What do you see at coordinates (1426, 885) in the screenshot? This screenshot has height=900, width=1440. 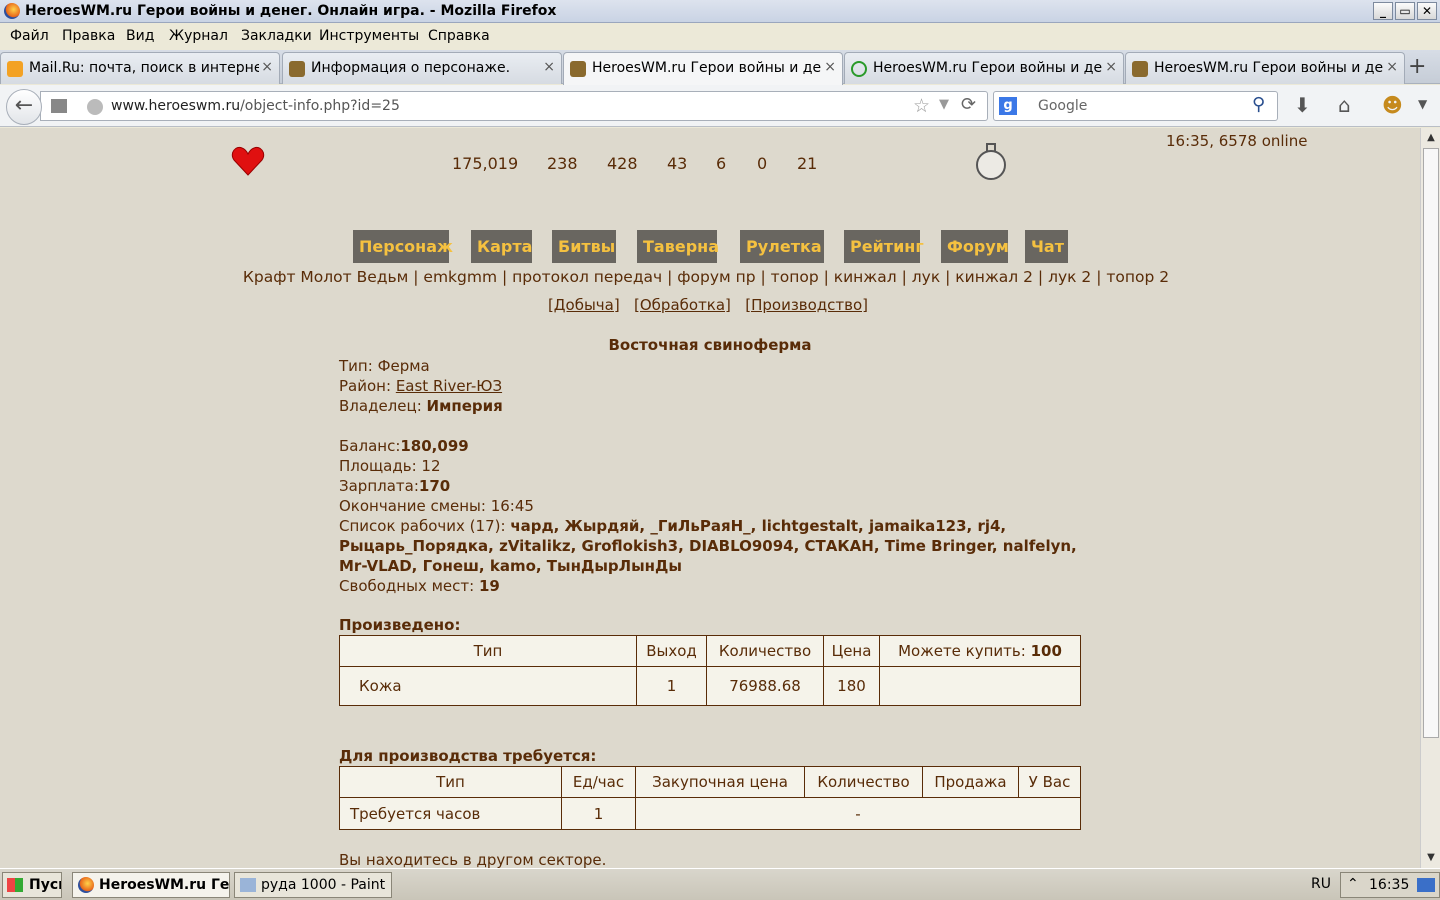 I see `show-desktop-icon` at bounding box center [1426, 885].